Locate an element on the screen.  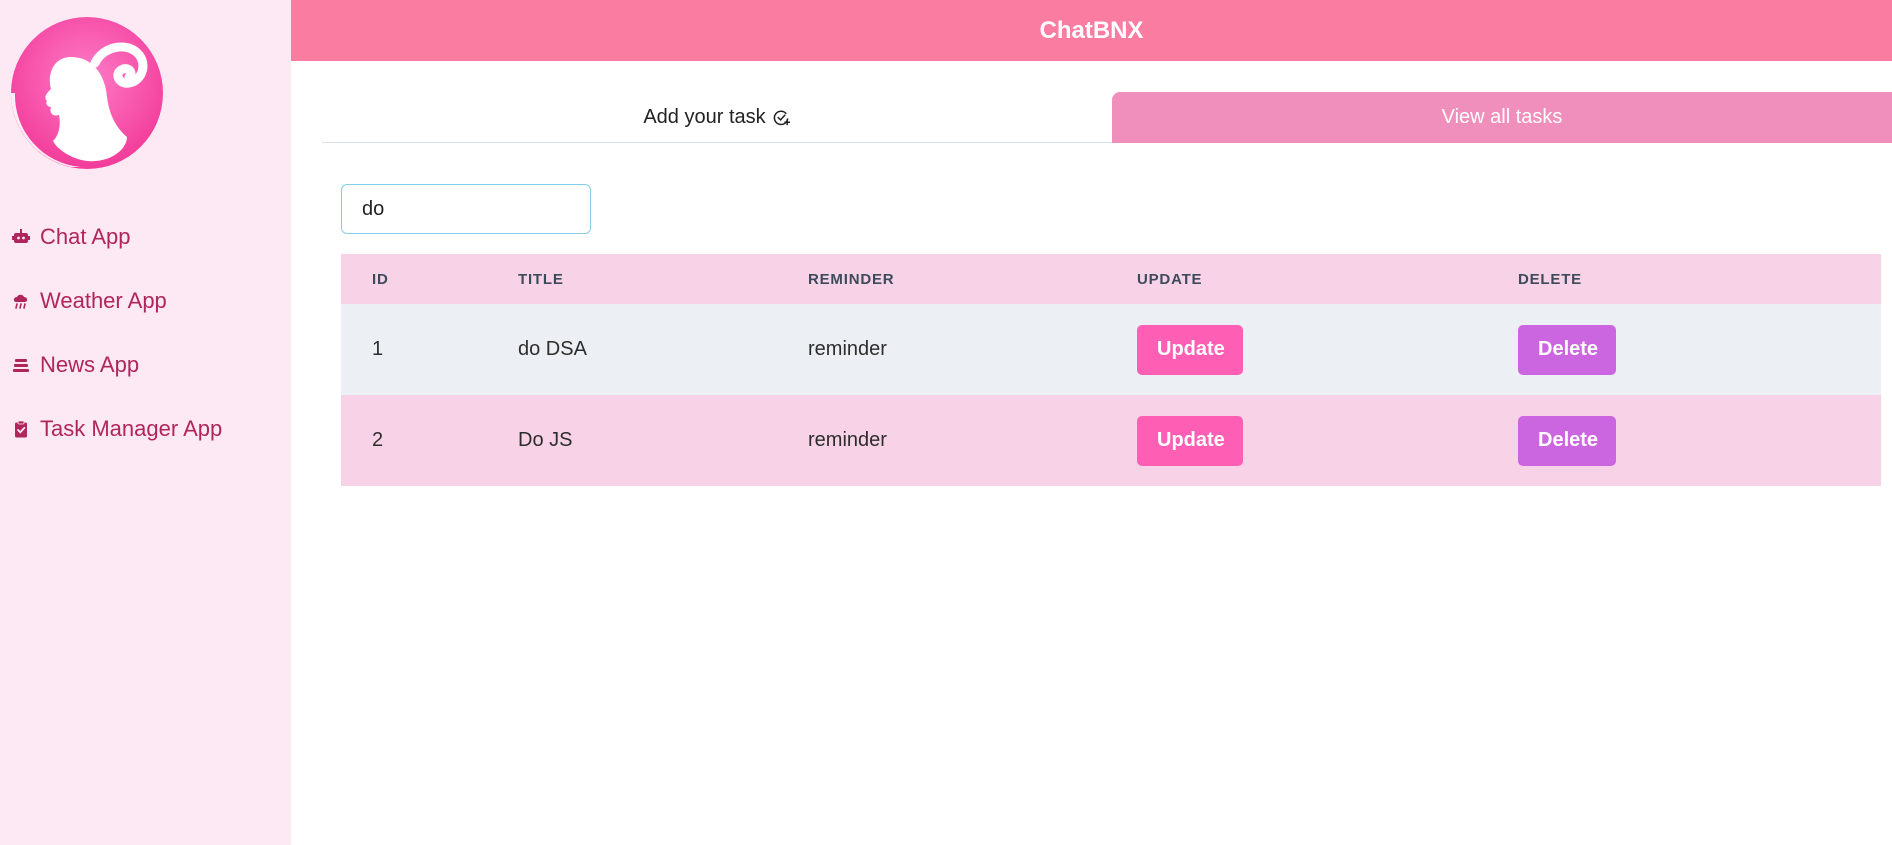
check-plus-icon is located at coordinates (781, 117).